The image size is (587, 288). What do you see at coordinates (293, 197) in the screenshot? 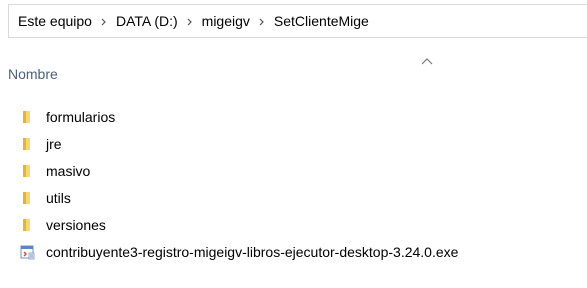
I see `list-item-folder: utils` at bounding box center [293, 197].